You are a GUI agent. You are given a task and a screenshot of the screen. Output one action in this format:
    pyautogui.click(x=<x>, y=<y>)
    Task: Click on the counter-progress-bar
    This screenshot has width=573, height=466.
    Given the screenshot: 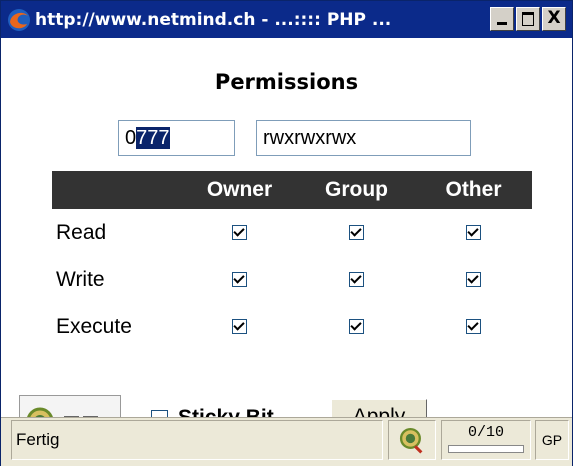 What is the action you would take?
    pyautogui.click(x=486, y=449)
    